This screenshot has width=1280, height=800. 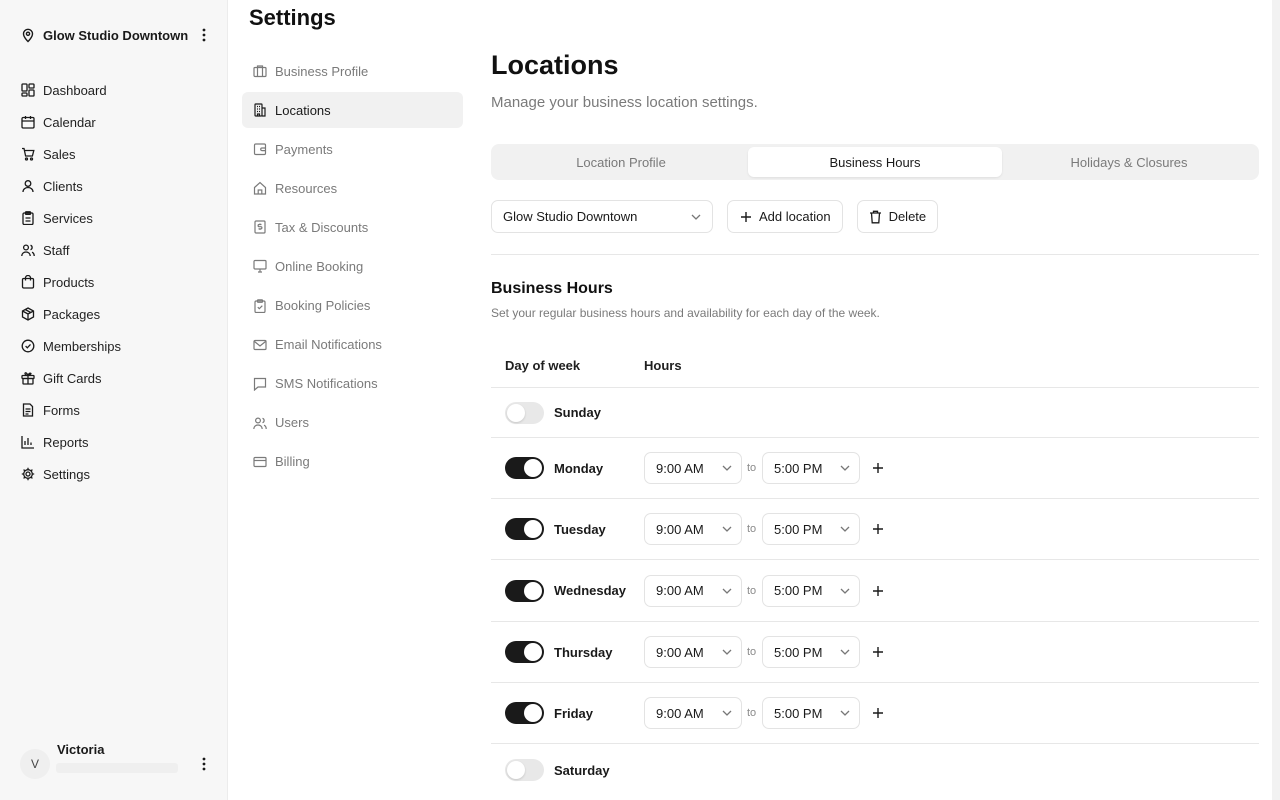 I want to click on subnav-booking-policies: Booking Policies, so click(x=352, y=306).